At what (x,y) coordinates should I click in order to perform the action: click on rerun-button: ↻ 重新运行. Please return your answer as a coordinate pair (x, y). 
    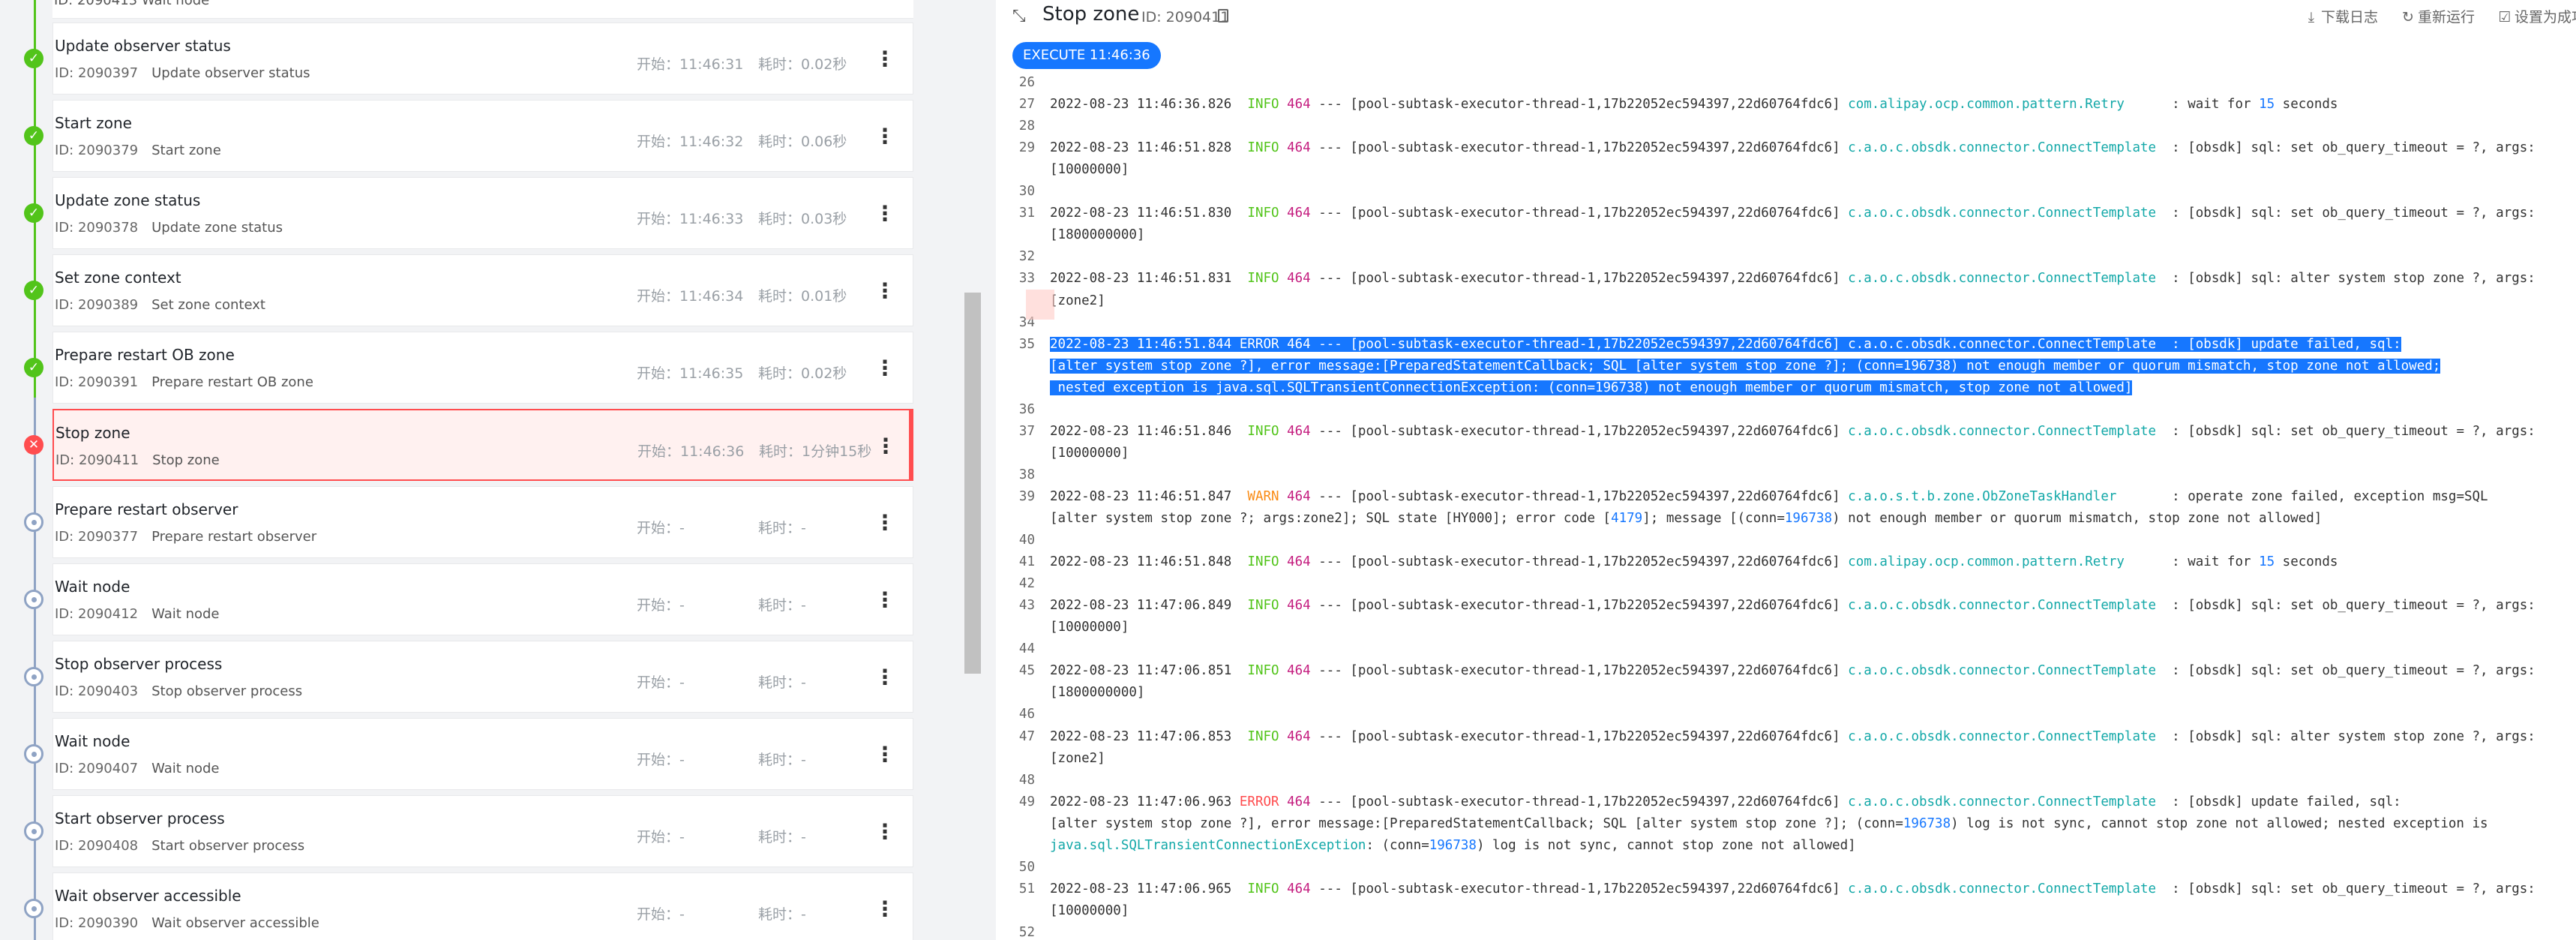
    Looking at the image, I should click on (2438, 16).